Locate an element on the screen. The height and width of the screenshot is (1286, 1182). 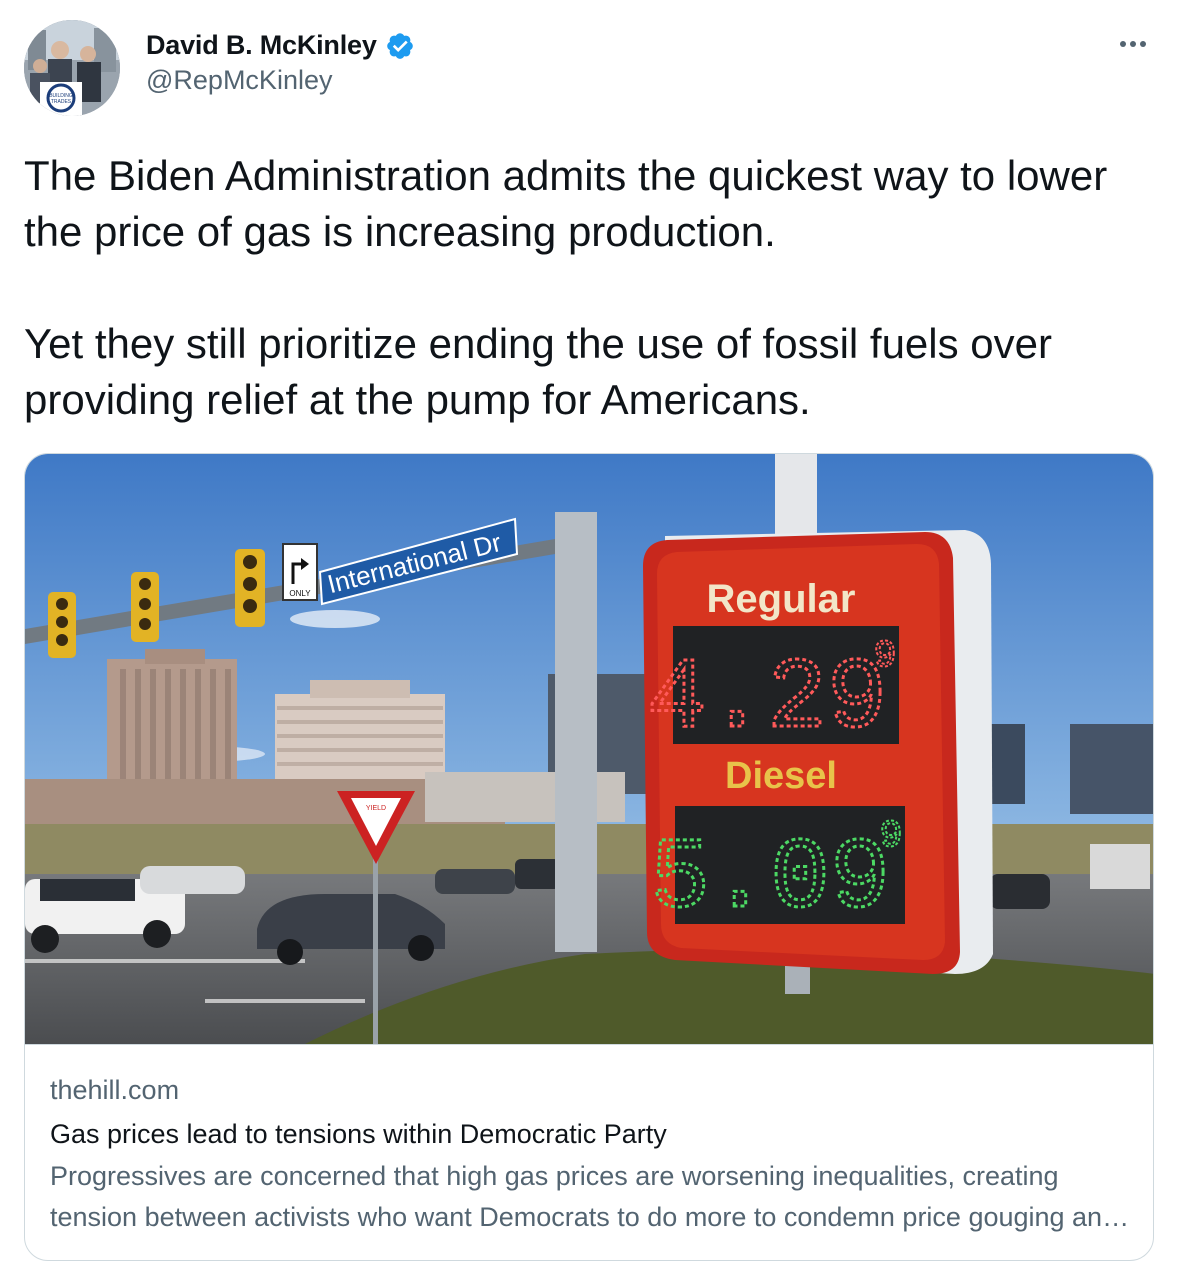
card-domain: thehill.com is located at coordinates (115, 1090).